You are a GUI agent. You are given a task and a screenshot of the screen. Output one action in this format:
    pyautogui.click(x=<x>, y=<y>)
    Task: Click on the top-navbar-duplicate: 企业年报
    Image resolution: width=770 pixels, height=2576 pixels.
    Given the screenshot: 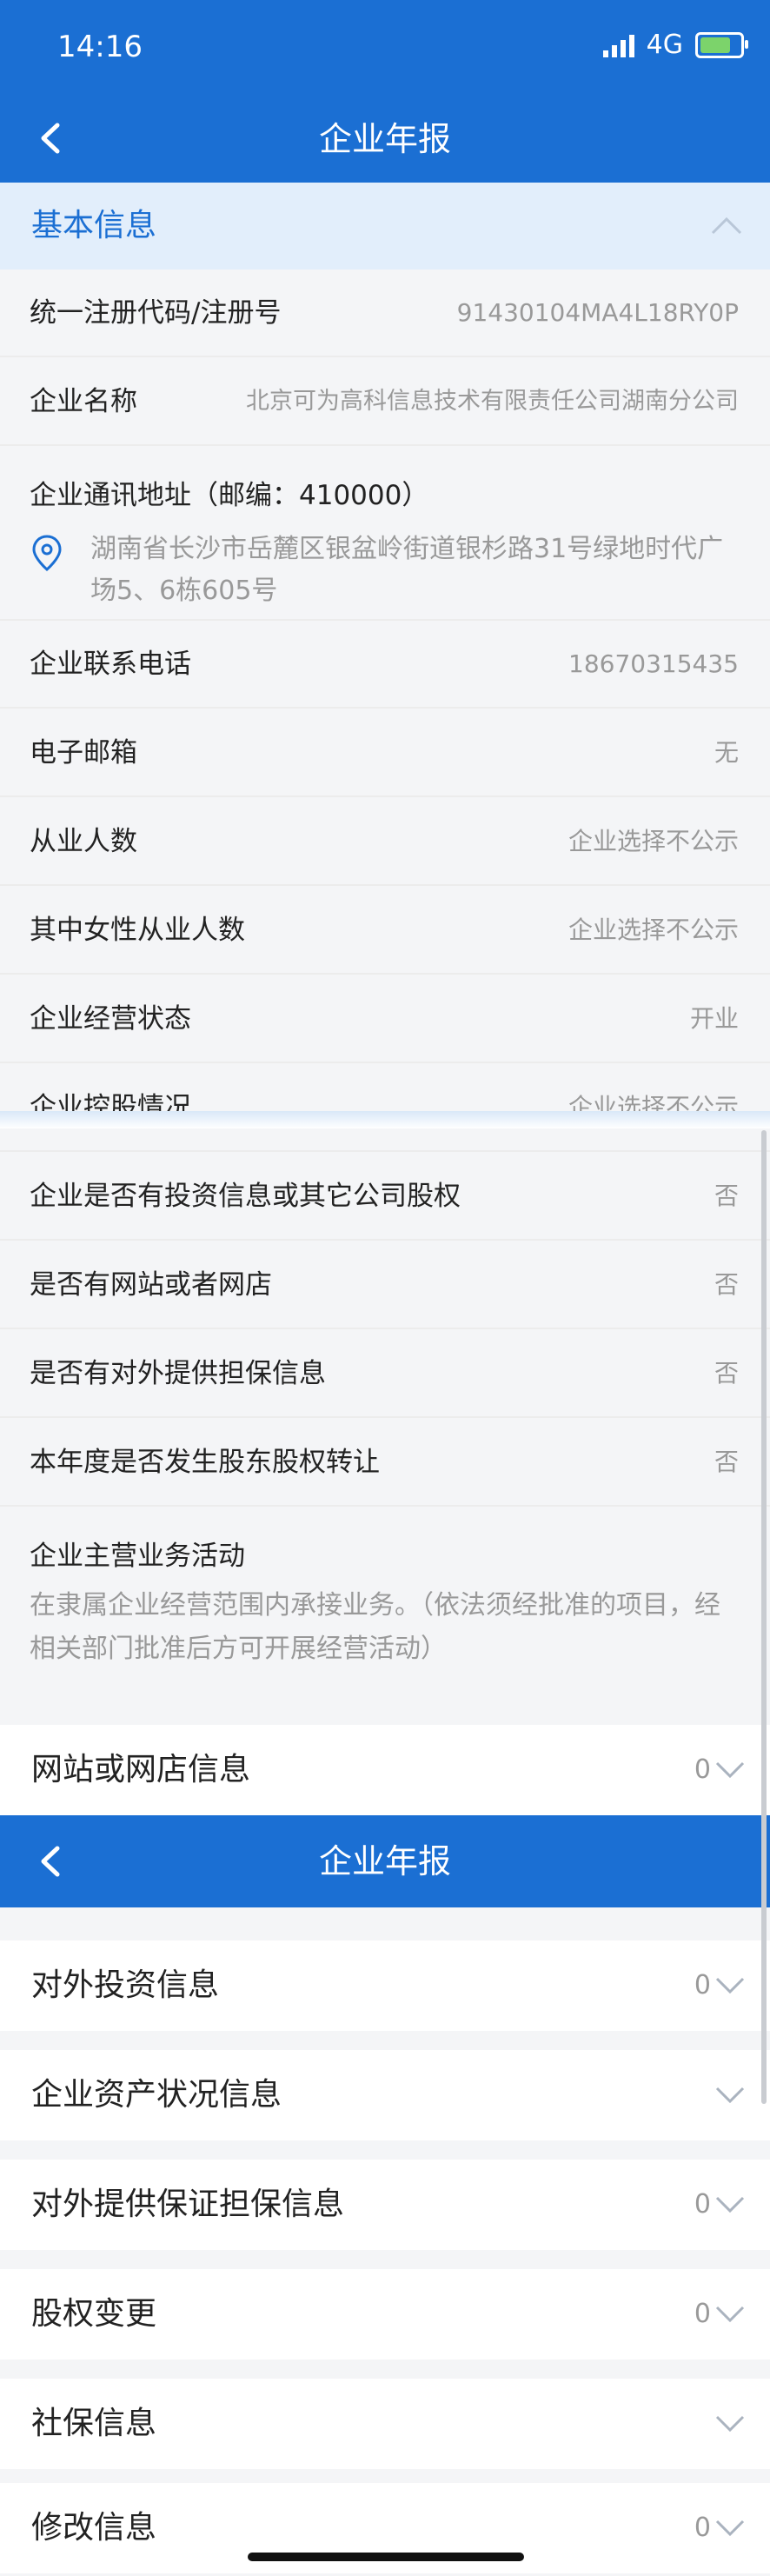 What is the action you would take?
    pyautogui.click(x=385, y=1861)
    